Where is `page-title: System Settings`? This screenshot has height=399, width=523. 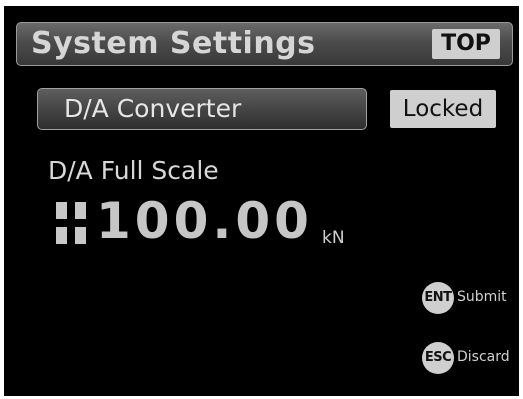
page-title: System Settings is located at coordinates (173, 43).